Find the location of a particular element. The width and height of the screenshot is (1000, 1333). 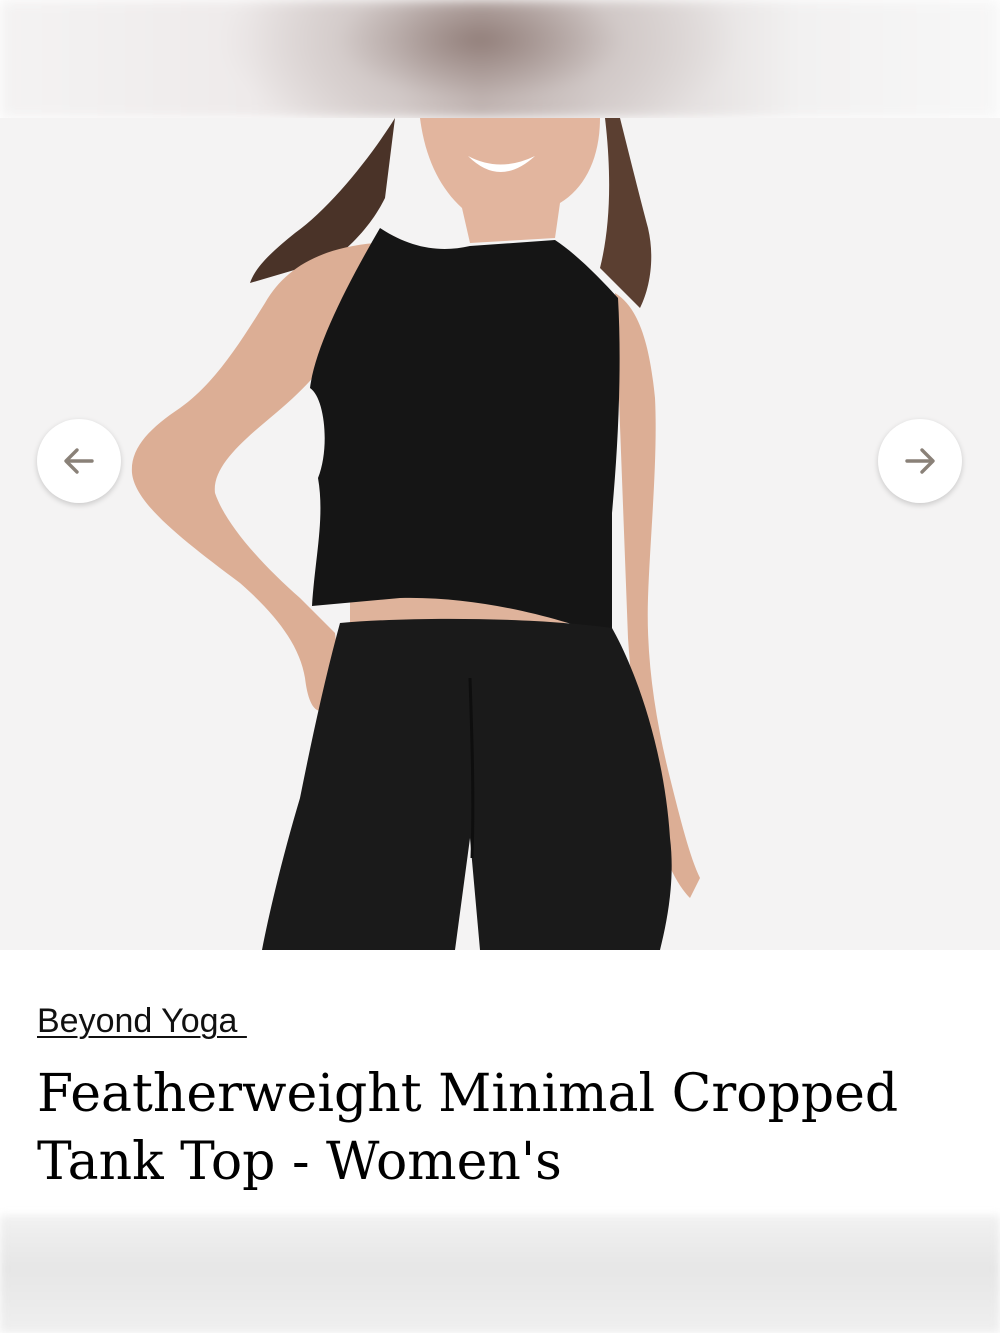

arrow-right-icon is located at coordinates (920, 461).